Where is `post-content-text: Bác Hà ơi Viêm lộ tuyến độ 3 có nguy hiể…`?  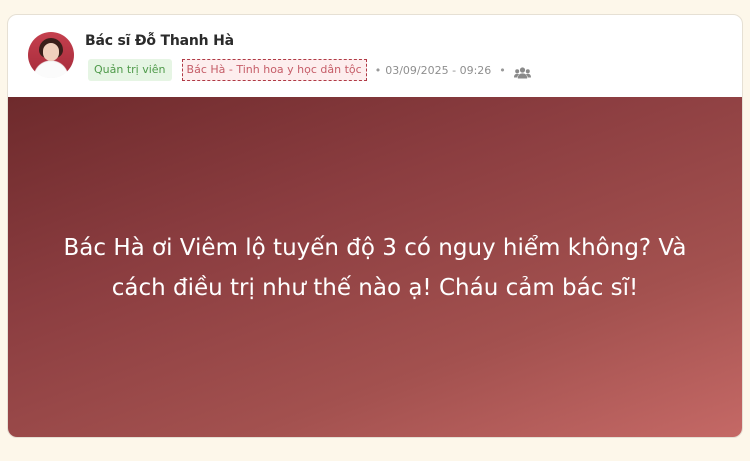
post-content-text: Bác Hà ơi Viêm lộ tuyến độ 3 có nguy hiể… is located at coordinates (375, 268).